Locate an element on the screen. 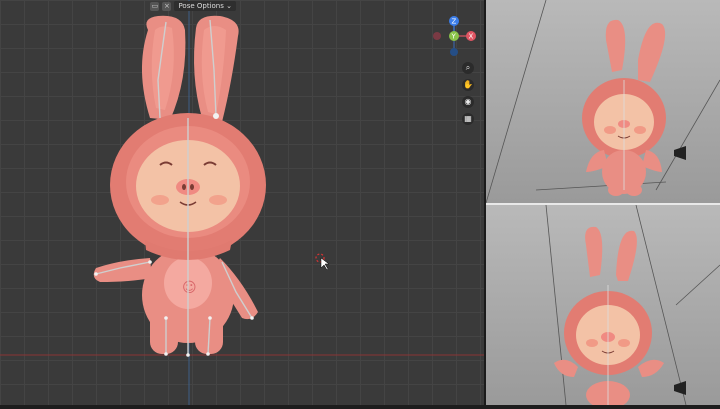 Image resolution: width=720 pixels, height=409 pixels. gizmo-y-label: Y is located at coordinates (454, 37).